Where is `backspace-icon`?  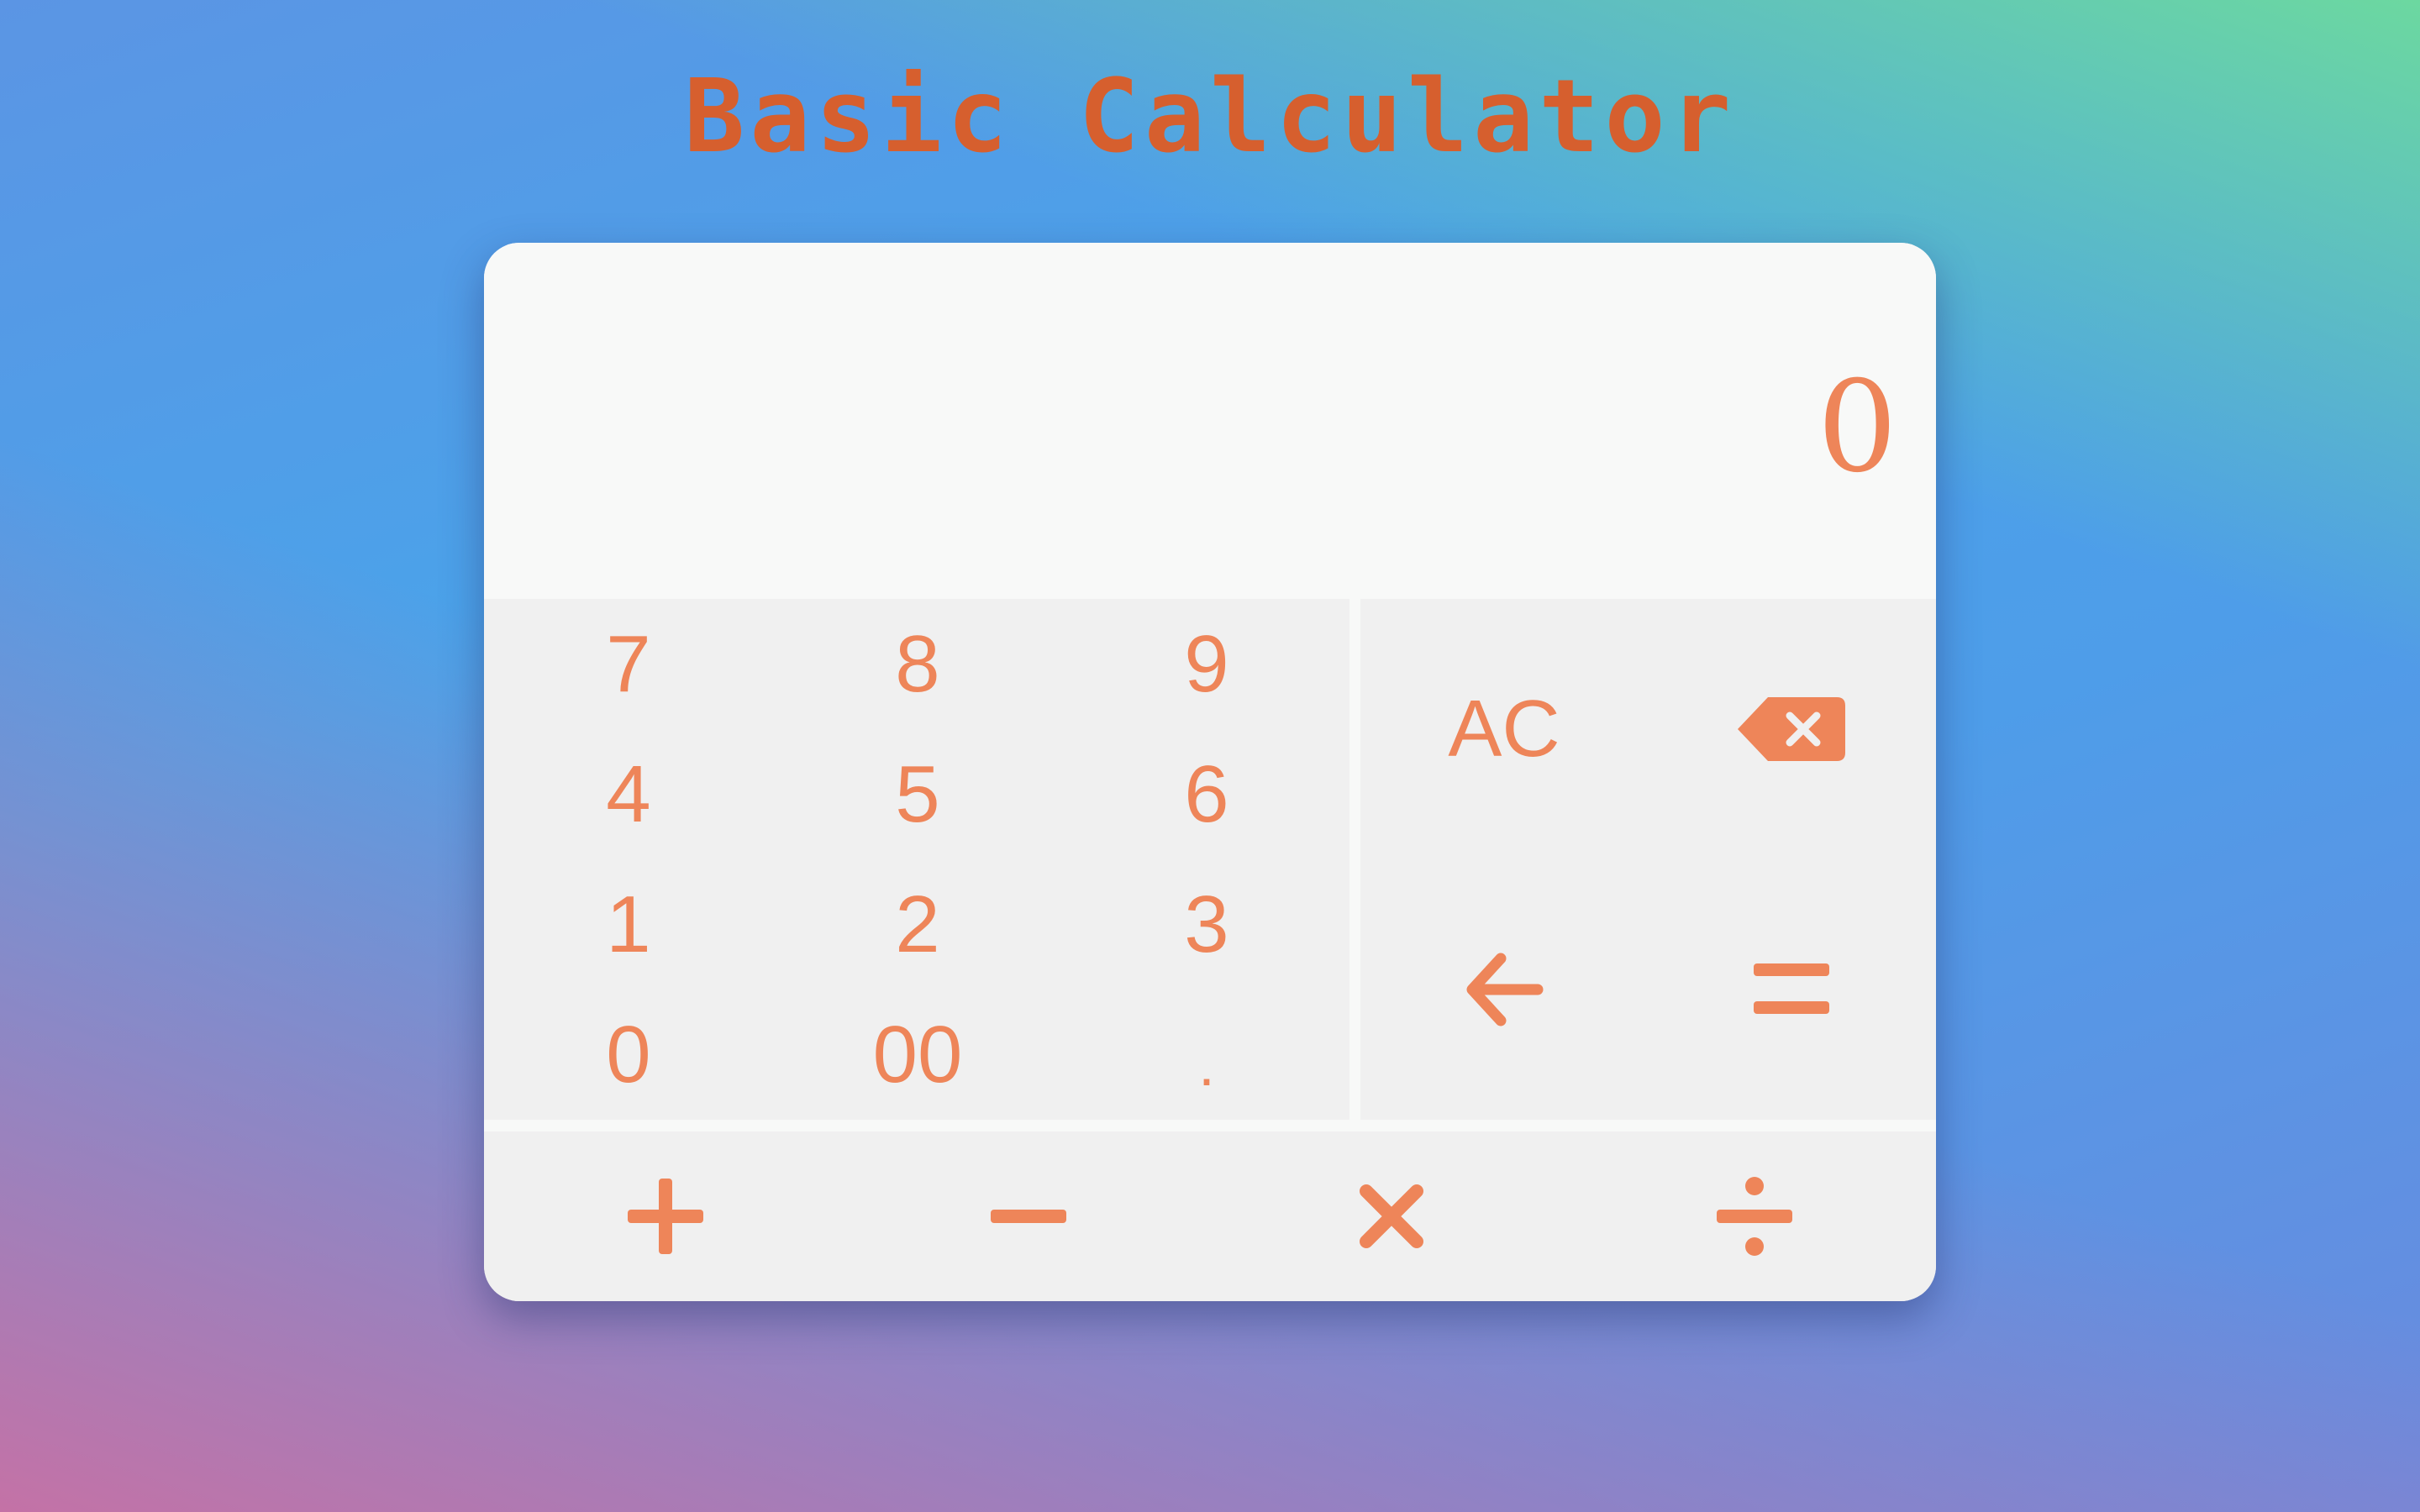
backspace-icon is located at coordinates (1792, 729).